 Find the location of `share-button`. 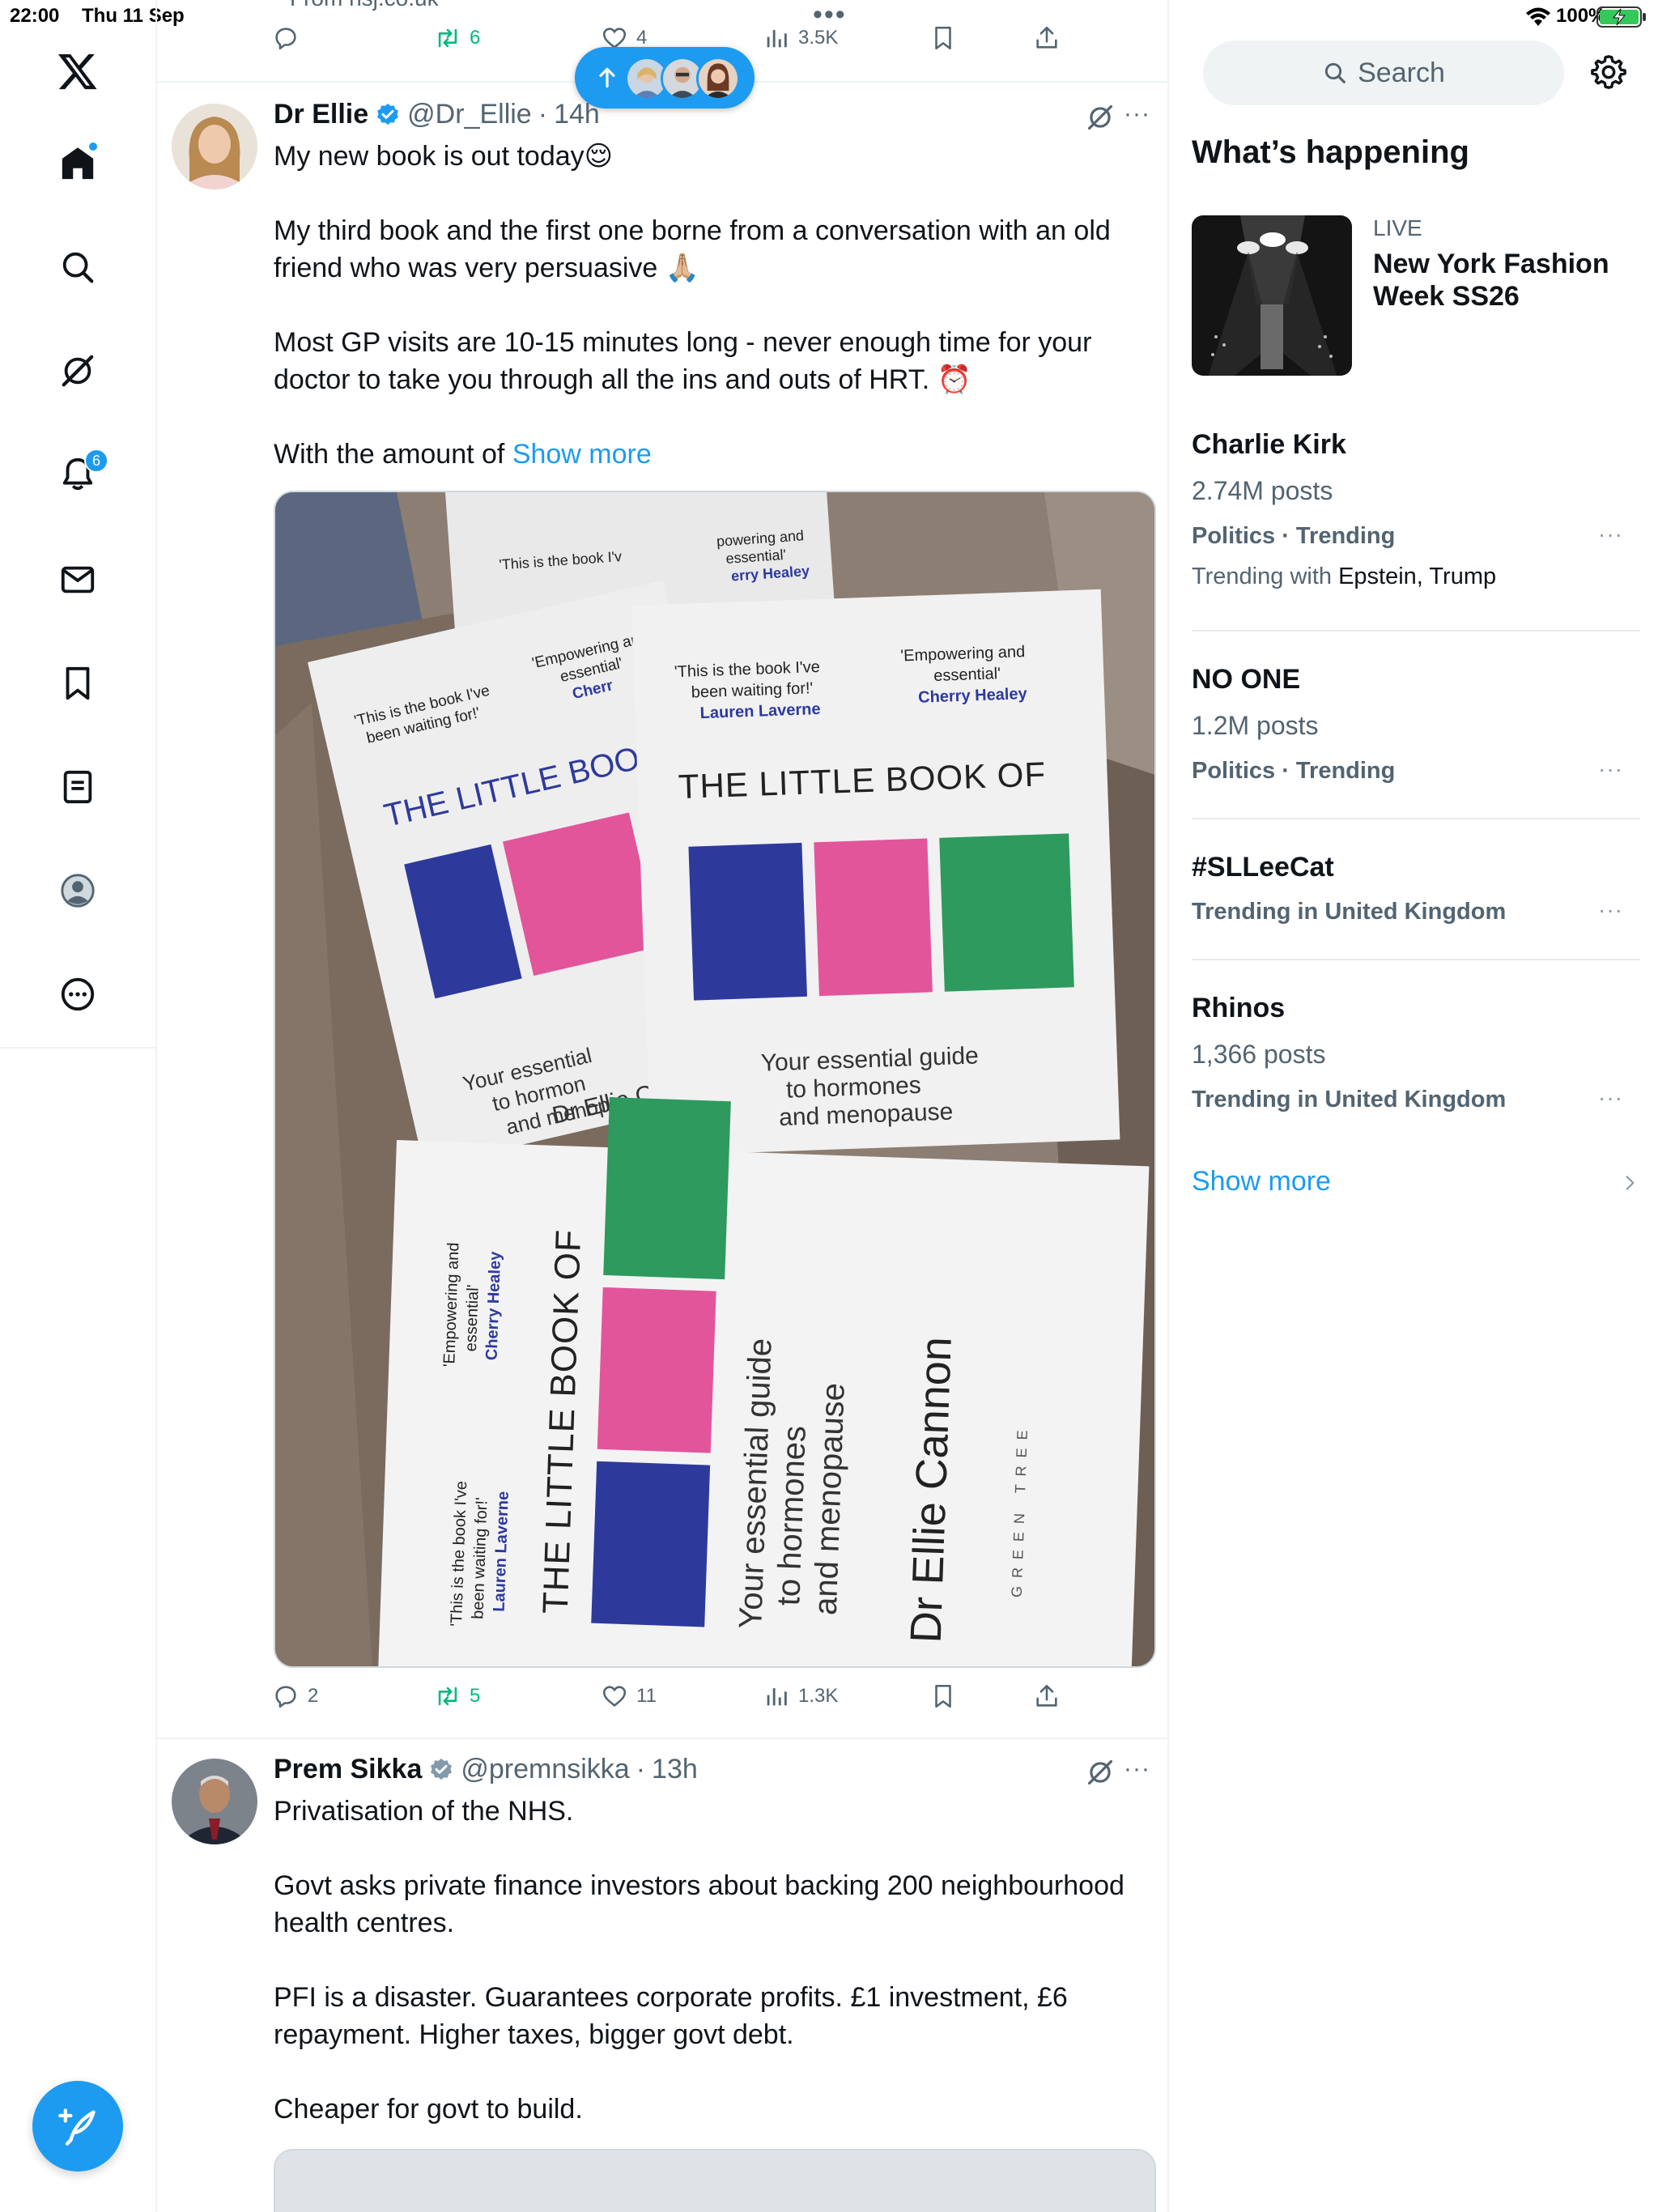

share-button is located at coordinates (1047, 1696).